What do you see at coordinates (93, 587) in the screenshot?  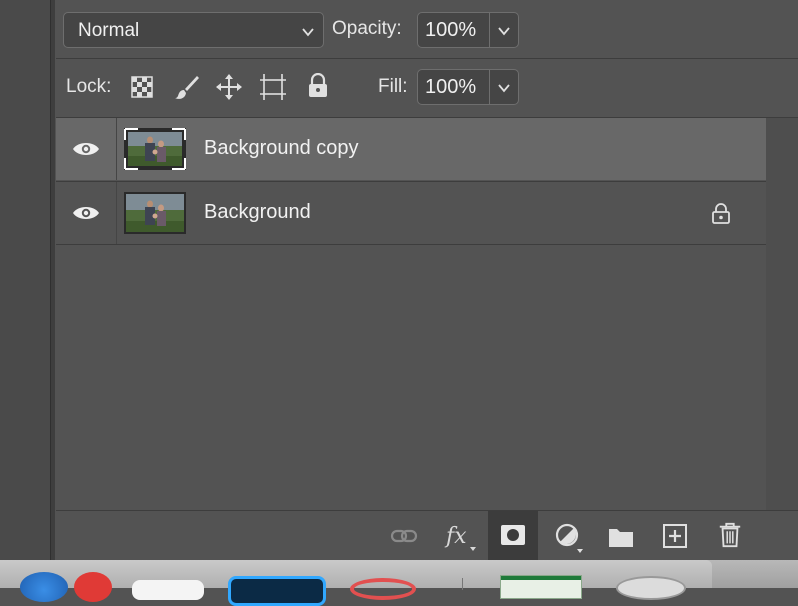 I see `notification-badge-icon` at bounding box center [93, 587].